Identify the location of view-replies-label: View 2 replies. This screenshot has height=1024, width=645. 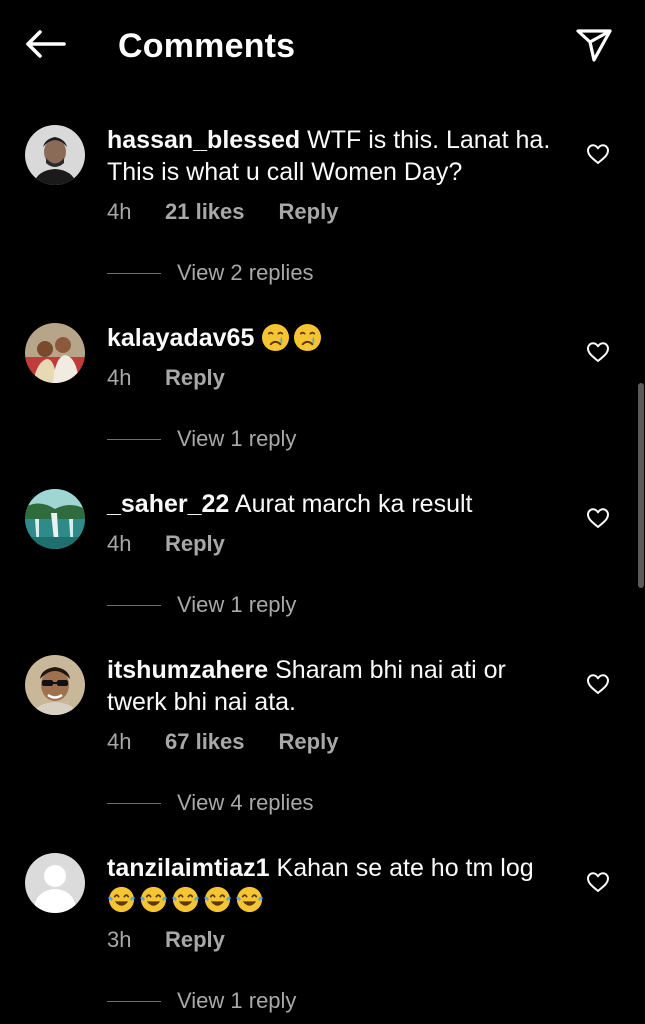
(245, 272).